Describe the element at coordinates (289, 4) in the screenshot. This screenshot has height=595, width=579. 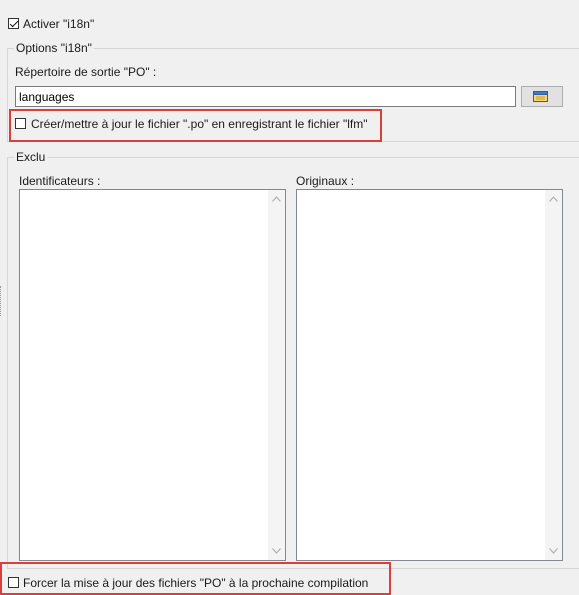
I see `top-band` at that location.